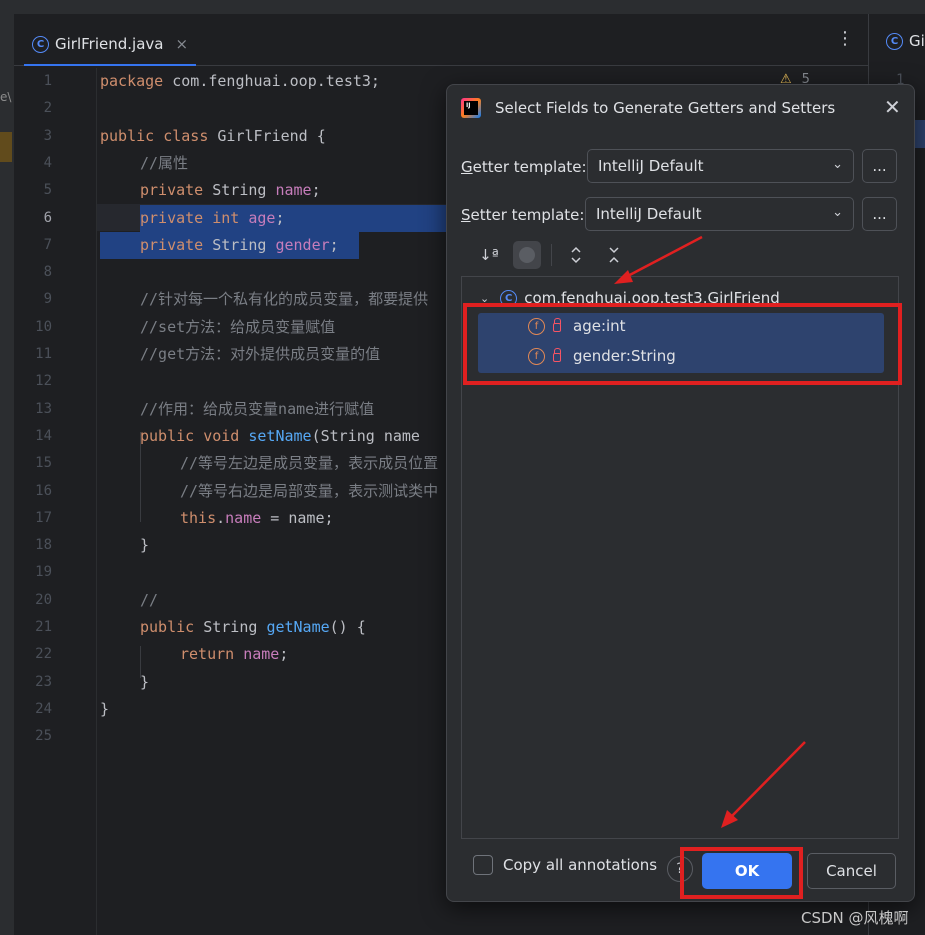  What do you see at coordinates (719, 214) in the screenshot?
I see `setter-template-combo: IntelliJ Default ⌄` at bounding box center [719, 214].